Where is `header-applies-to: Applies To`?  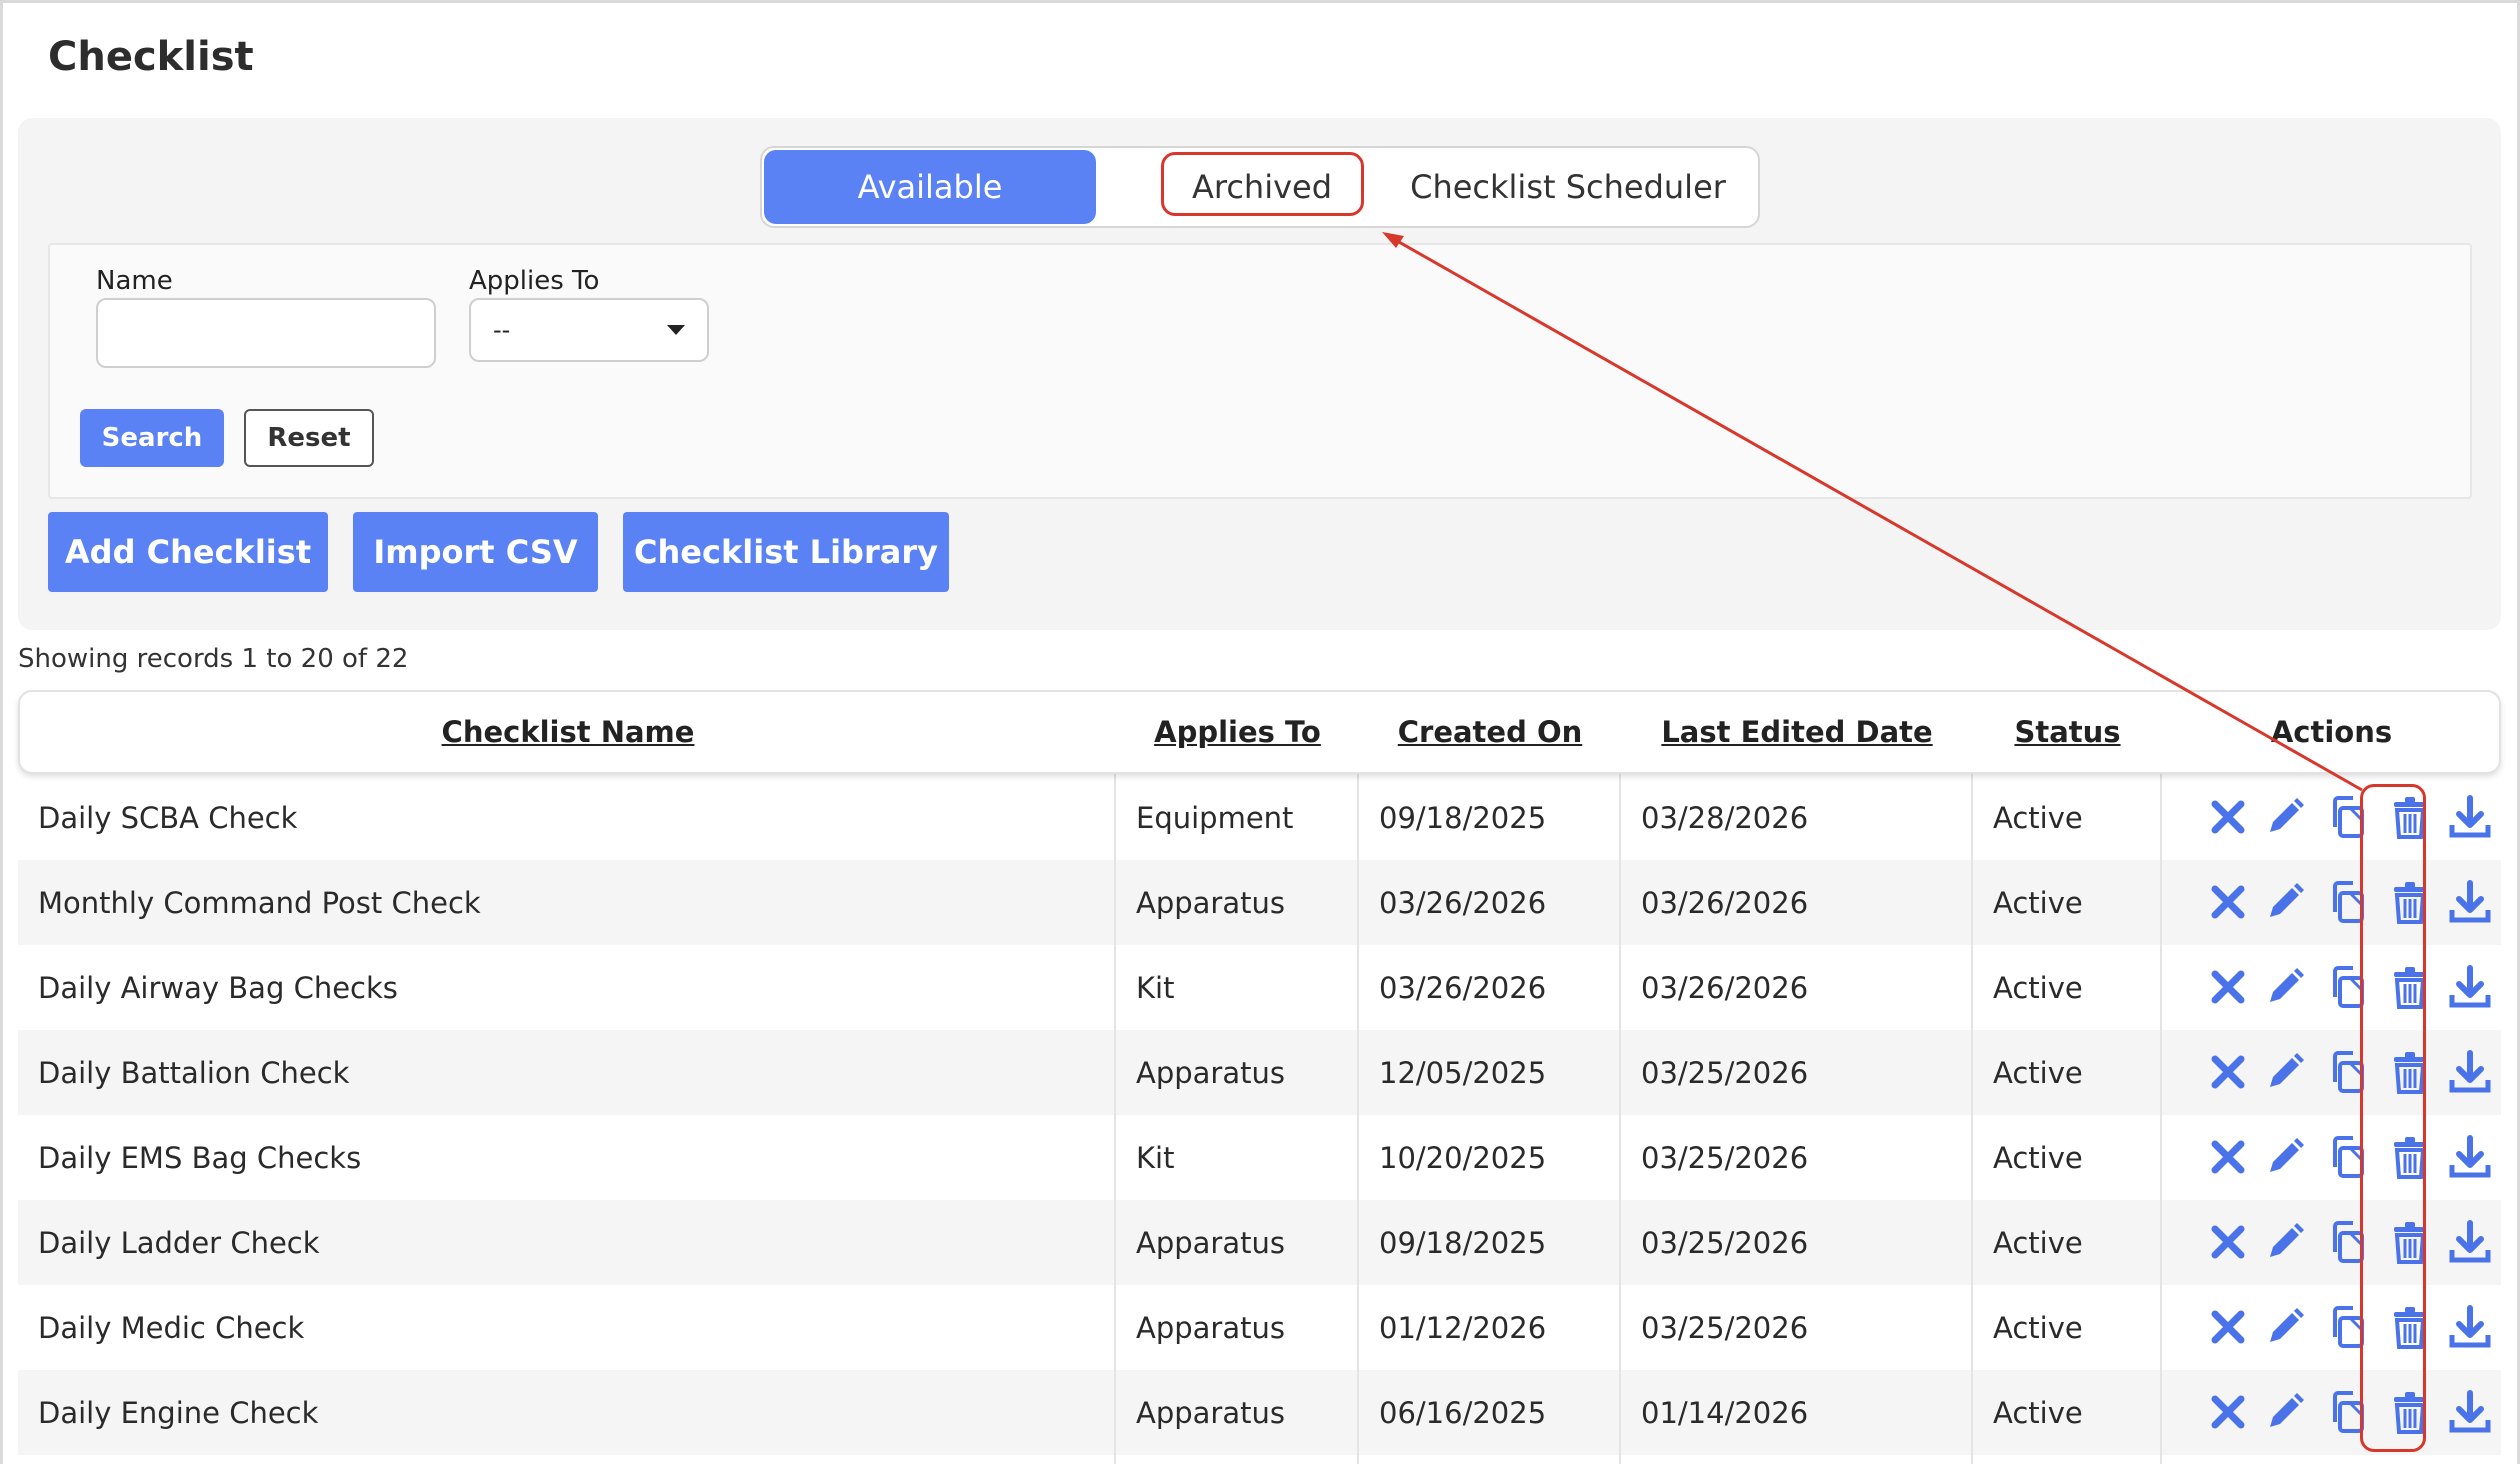
header-applies-to: Applies To is located at coordinates (1237, 732).